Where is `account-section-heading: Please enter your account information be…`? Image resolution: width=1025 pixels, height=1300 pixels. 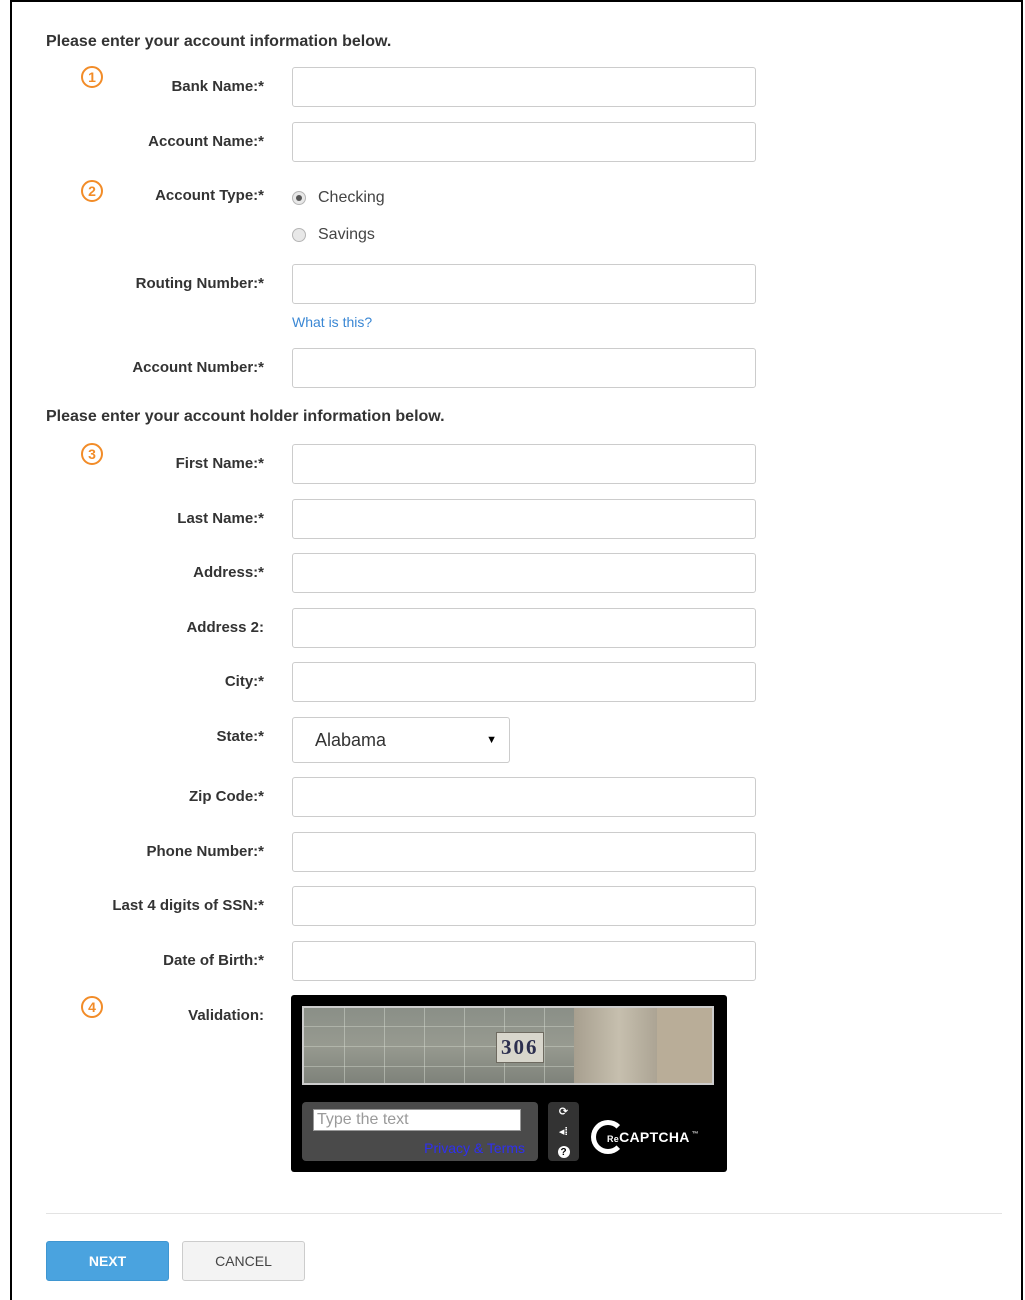
account-section-heading: Please enter your account information be… is located at coordinates (219, 41).